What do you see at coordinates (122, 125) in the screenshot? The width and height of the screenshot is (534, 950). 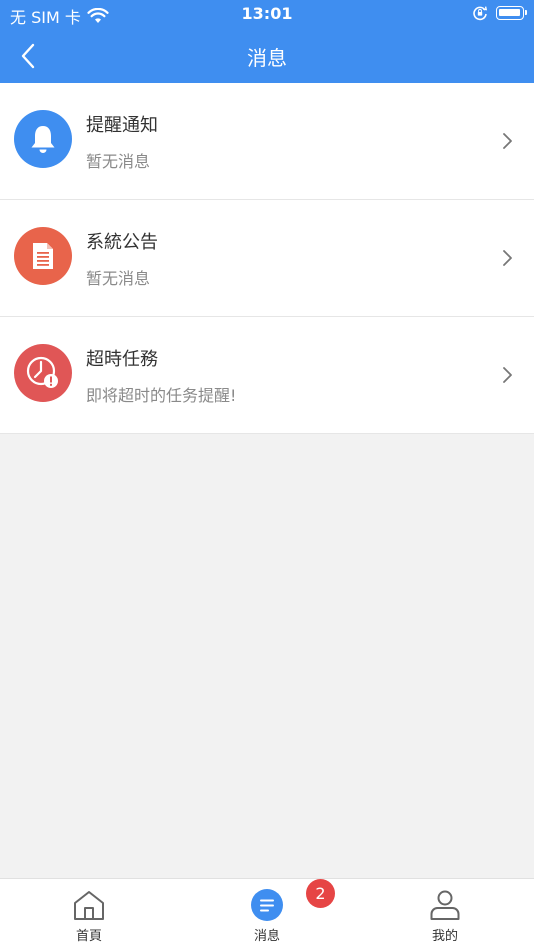 I see `message-title: 提醒通知` at bounding box center [122, 125].